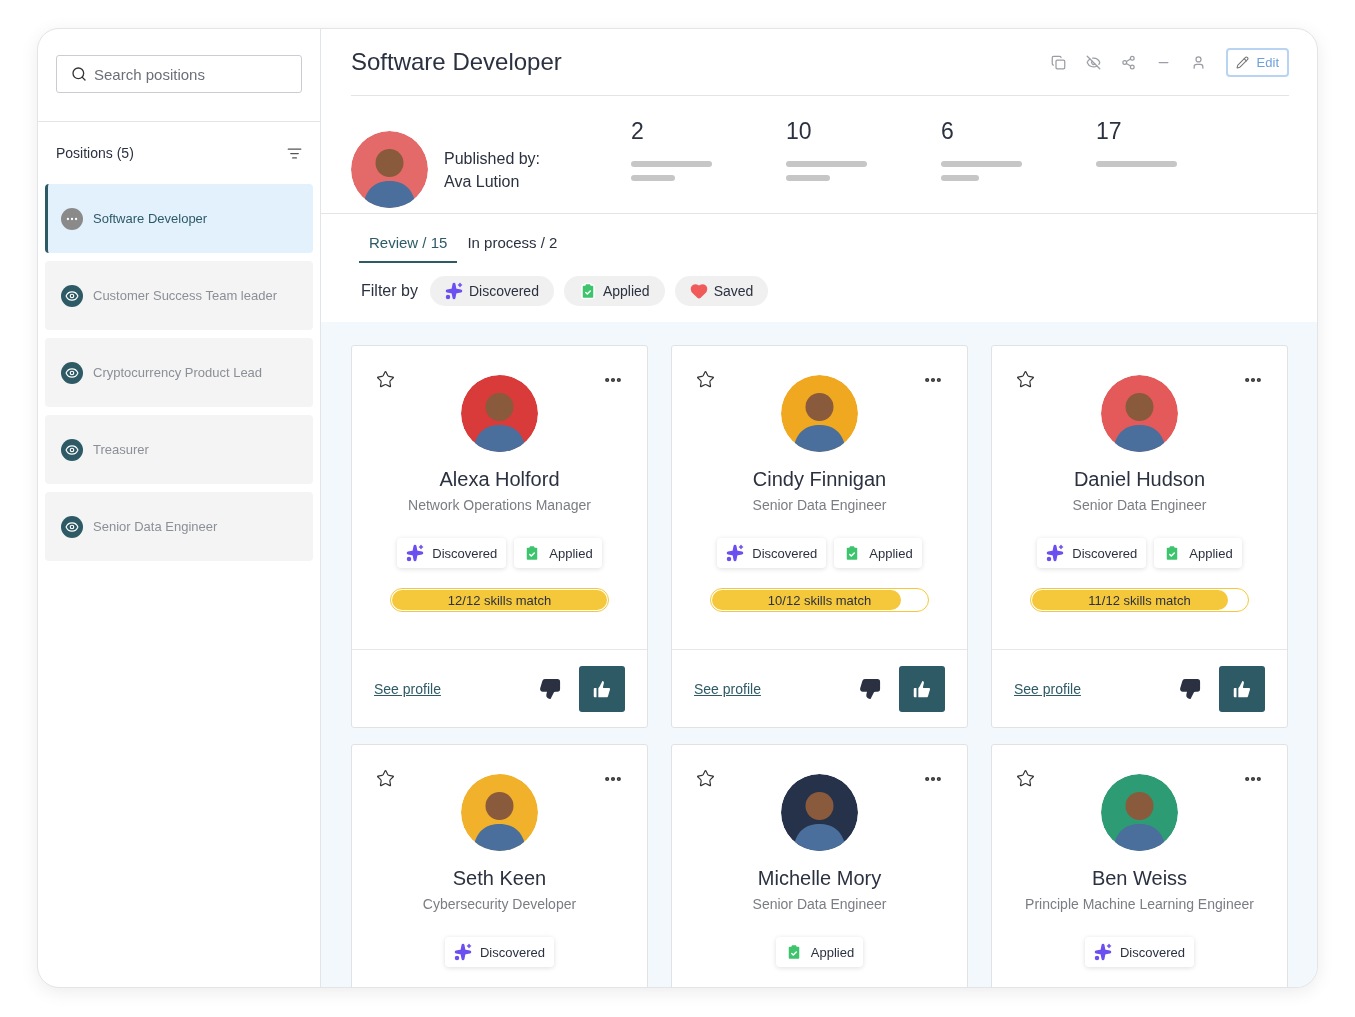  Describe the element at coordinates (698, 291) in the screenshot. I see `heart-icon` at that location.